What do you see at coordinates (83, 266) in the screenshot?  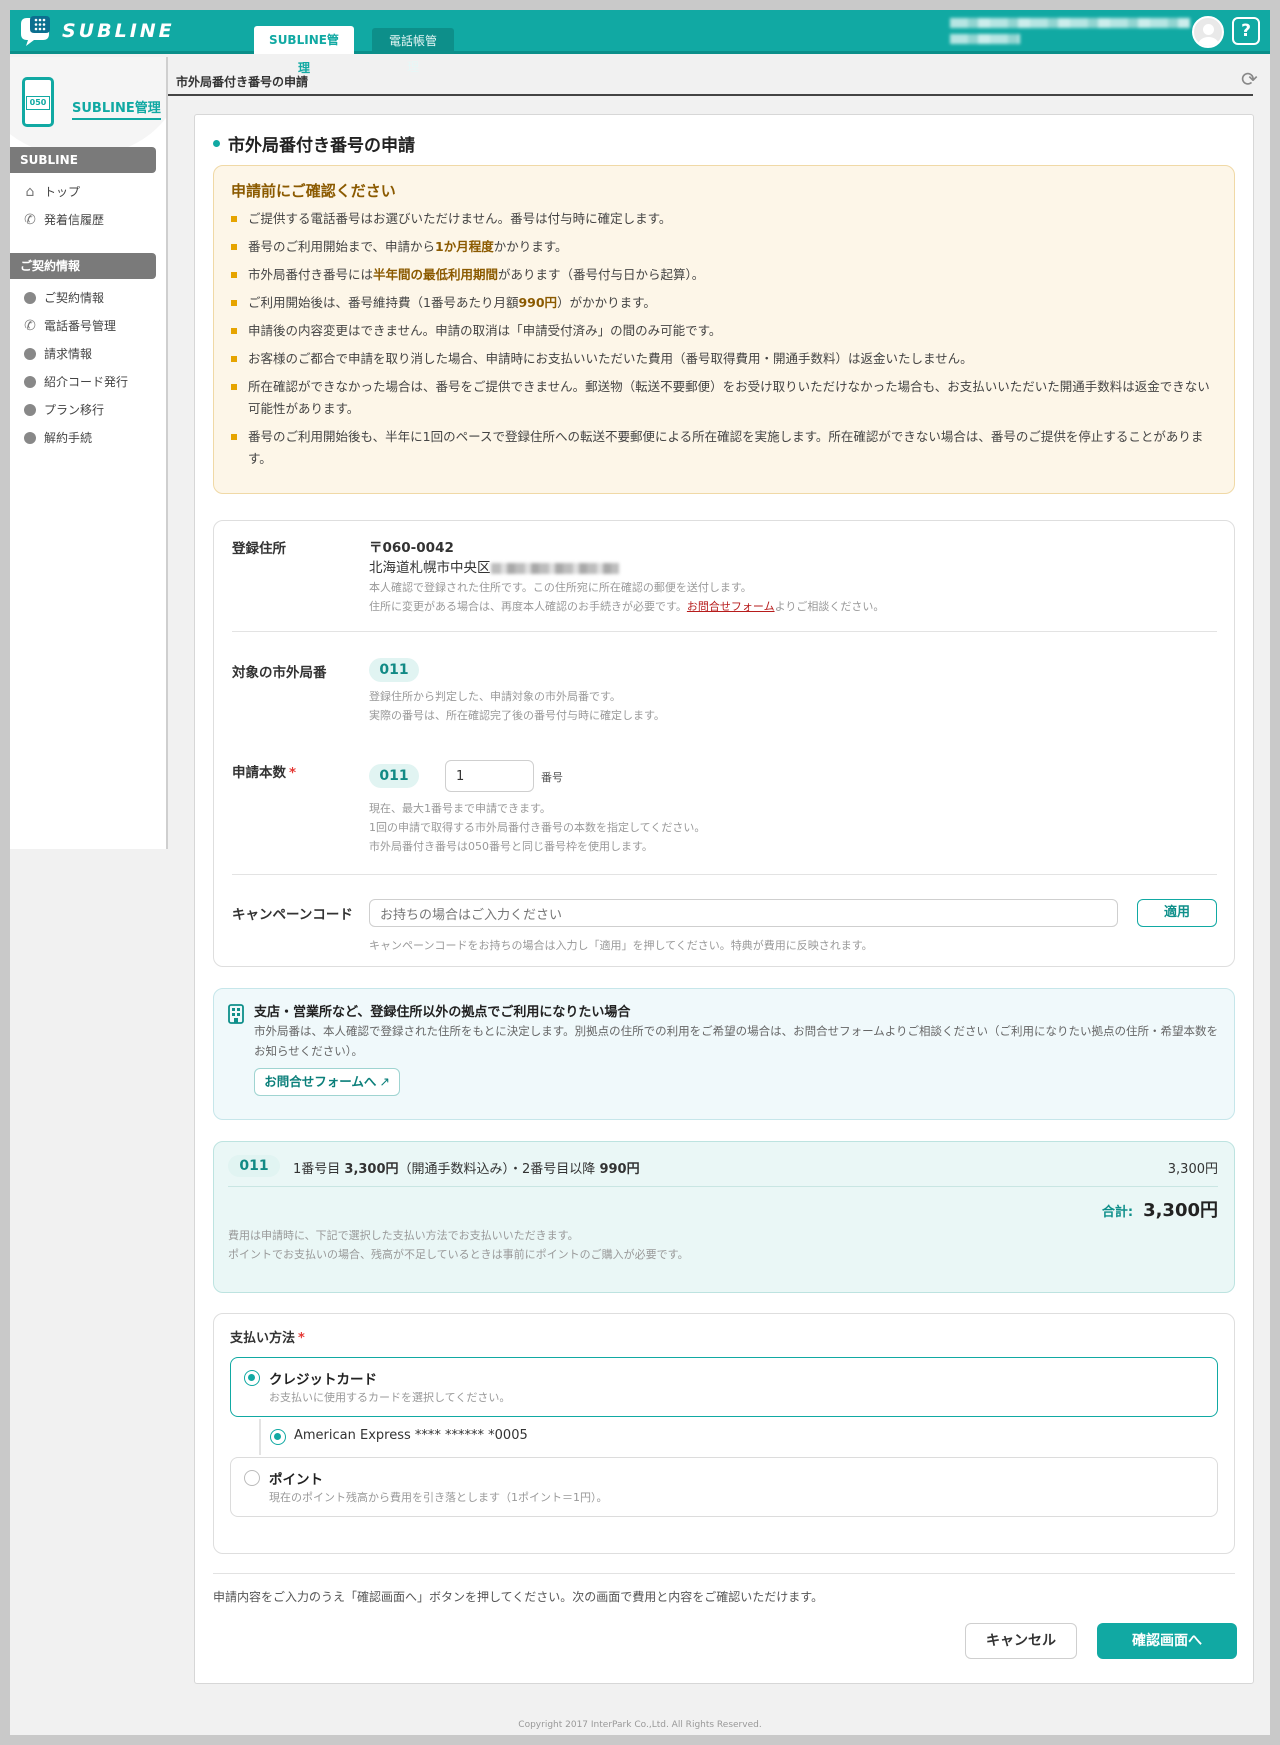 I see `sidebar-group-contract: ご契約情報` at bounding box center [83, 266].